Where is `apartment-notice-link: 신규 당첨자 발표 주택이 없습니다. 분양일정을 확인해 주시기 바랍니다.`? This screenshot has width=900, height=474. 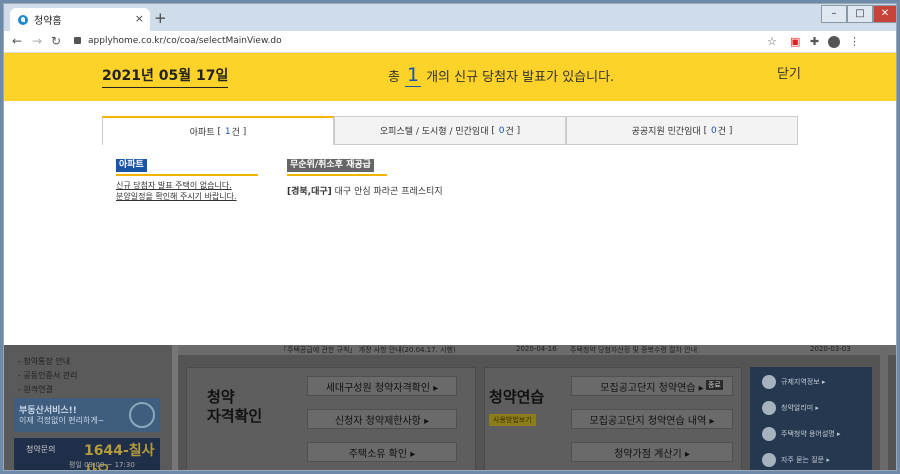 apartment-notice-link: 신규 당첨자 발표 주택이 없습니다. 분양일정을 확인해 주시기 바랍니다. is located at coordinates (176, 191).